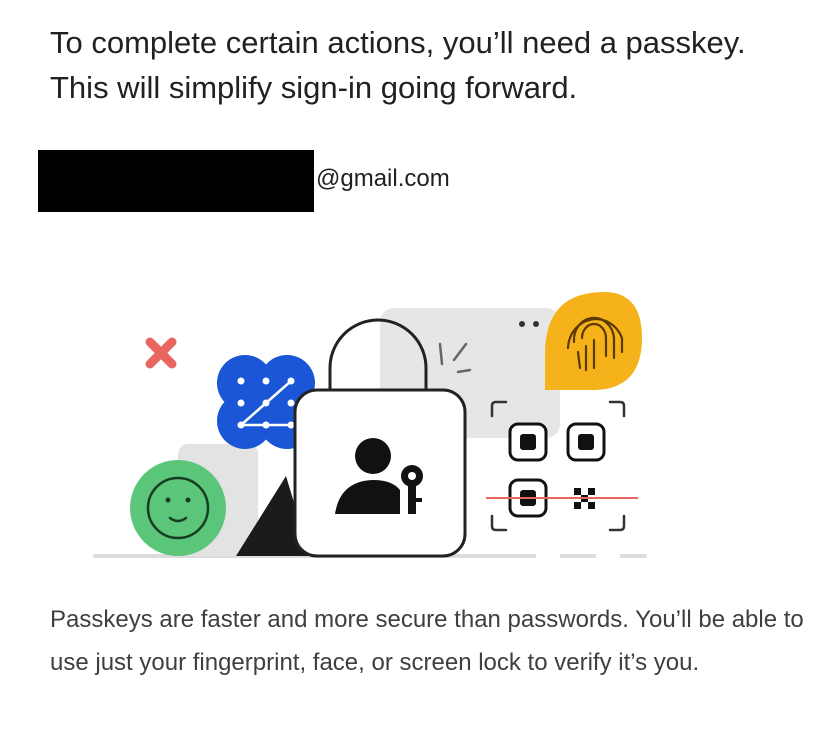  I want to click on x-mark-icon, so click(161, 353).